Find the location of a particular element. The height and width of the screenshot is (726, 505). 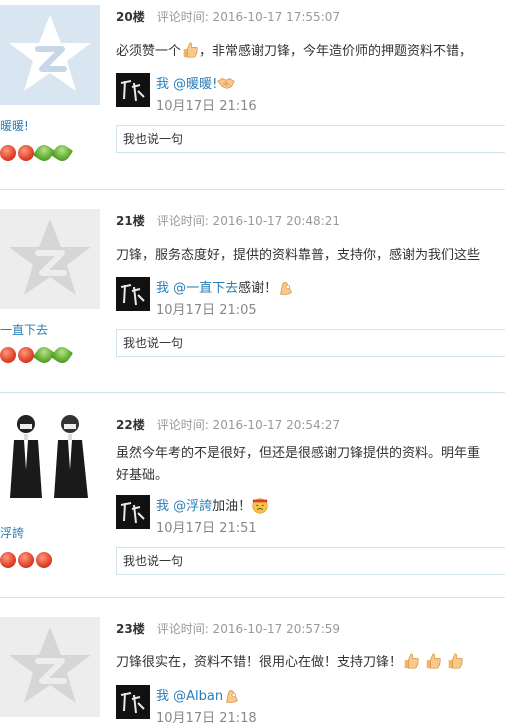

reply-time: 10月17日 21:16 is located at coordinates (206, 106).